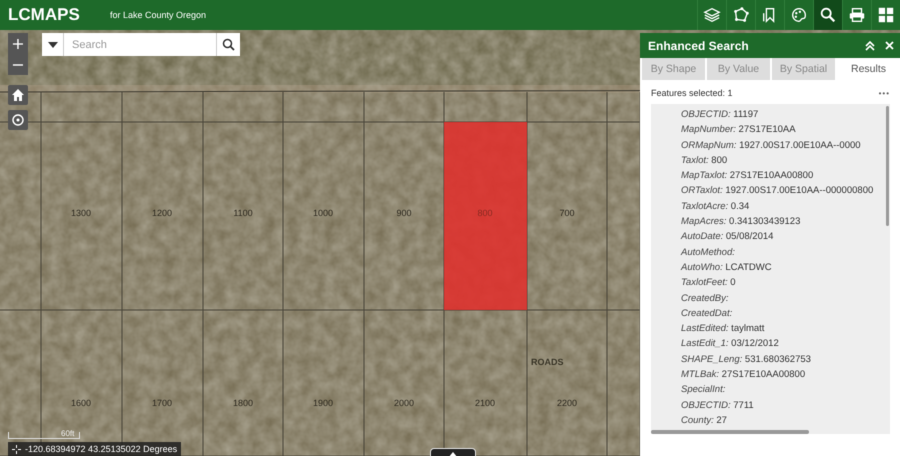 This screenshot has width=900, height=456. I want to click on attribute-row-text: SpecialInt:, so click(703, 390).